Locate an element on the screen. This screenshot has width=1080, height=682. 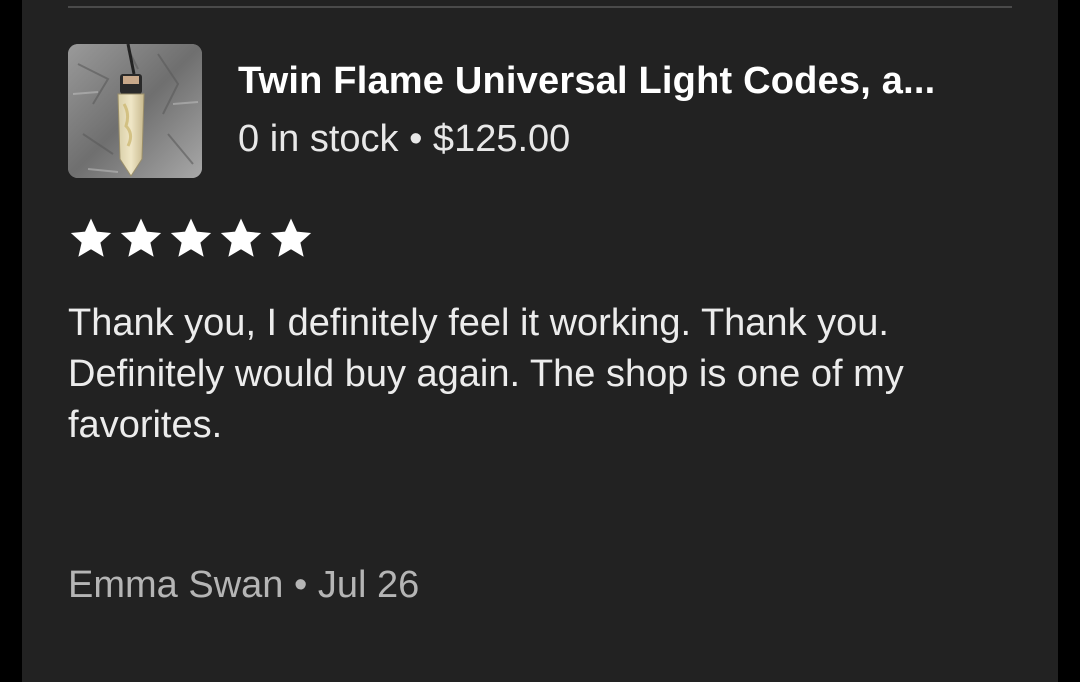
crystal-pendant-image is located at coordinates (135, 111).